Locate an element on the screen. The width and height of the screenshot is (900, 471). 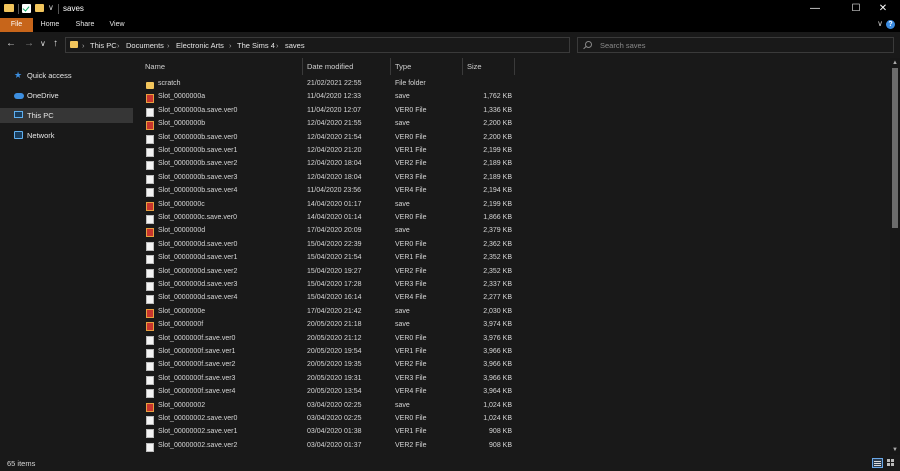
large-icons-view-button is located at coordinates (891, 463).